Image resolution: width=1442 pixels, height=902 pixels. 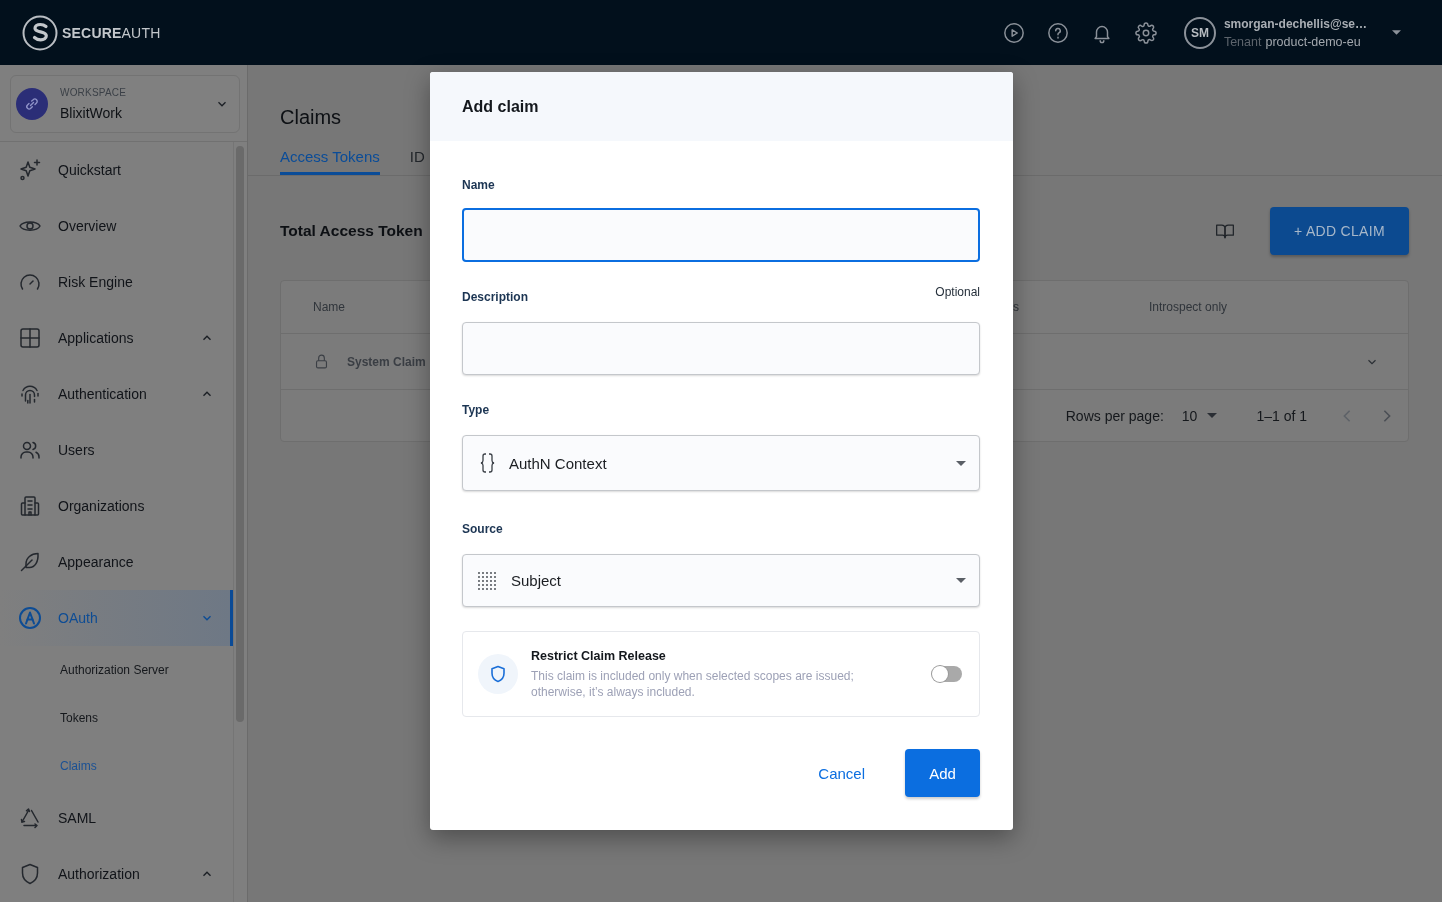 What do you see at coordinates (116, 338) in the screenshot?
I see `sidebar-item: Applications` at bounding box center [116, 338].